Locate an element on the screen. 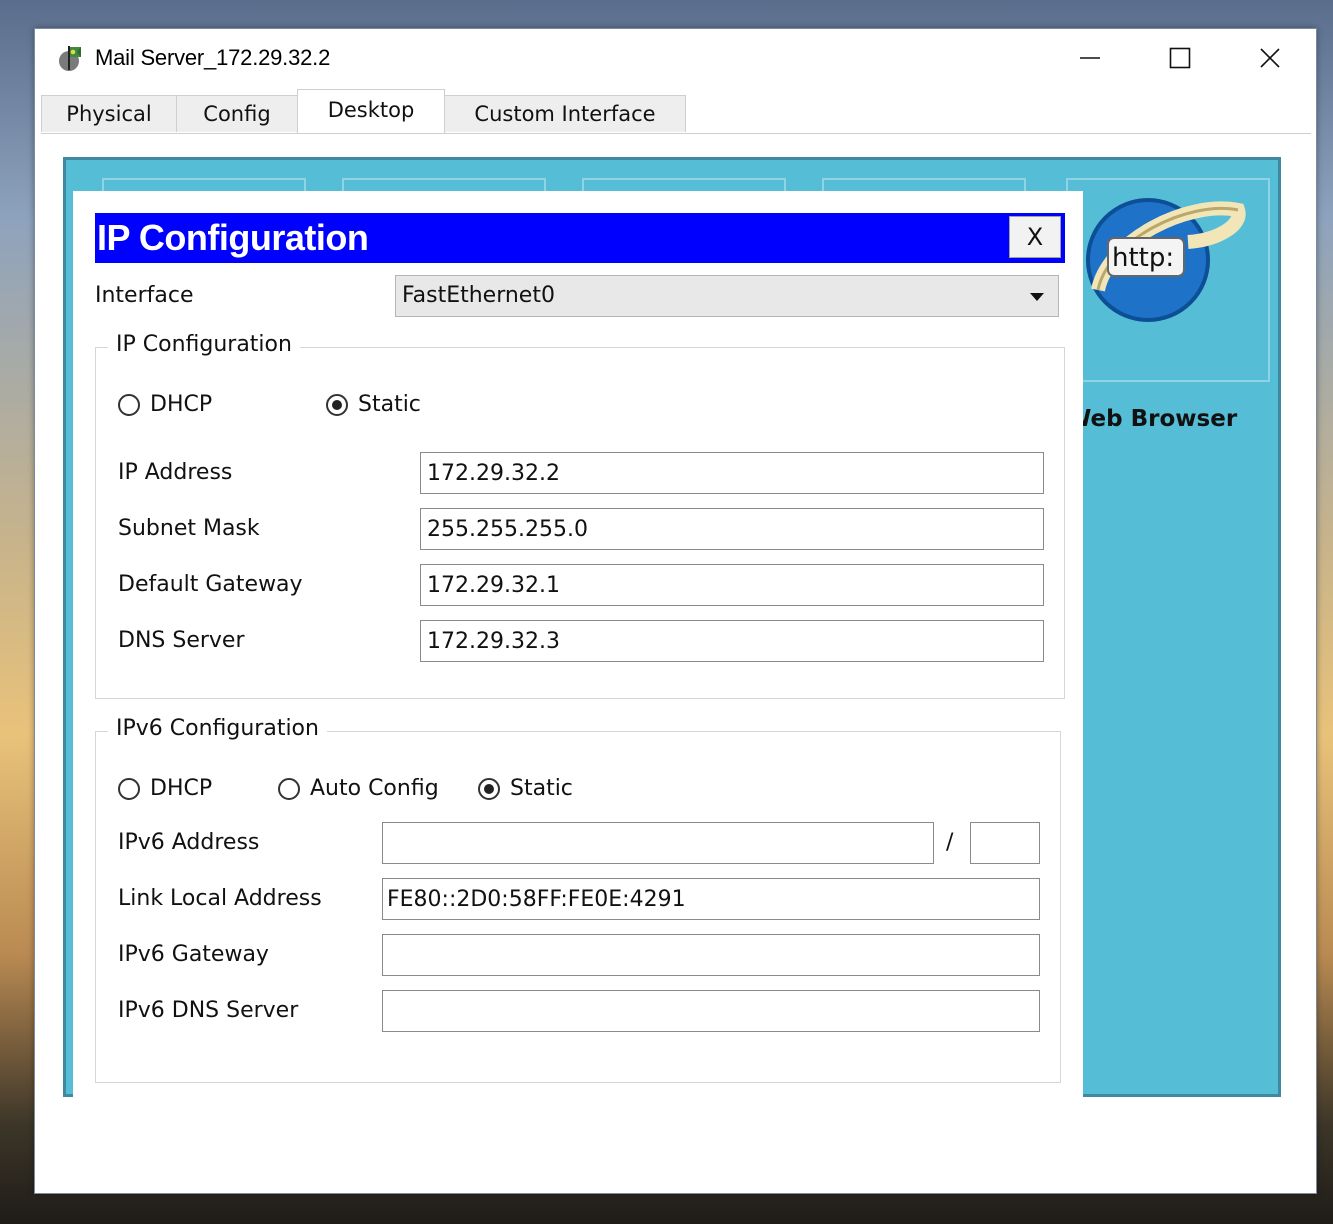  ipv6-dhcp-radio: DHCP is located at coordinates (165, 788).